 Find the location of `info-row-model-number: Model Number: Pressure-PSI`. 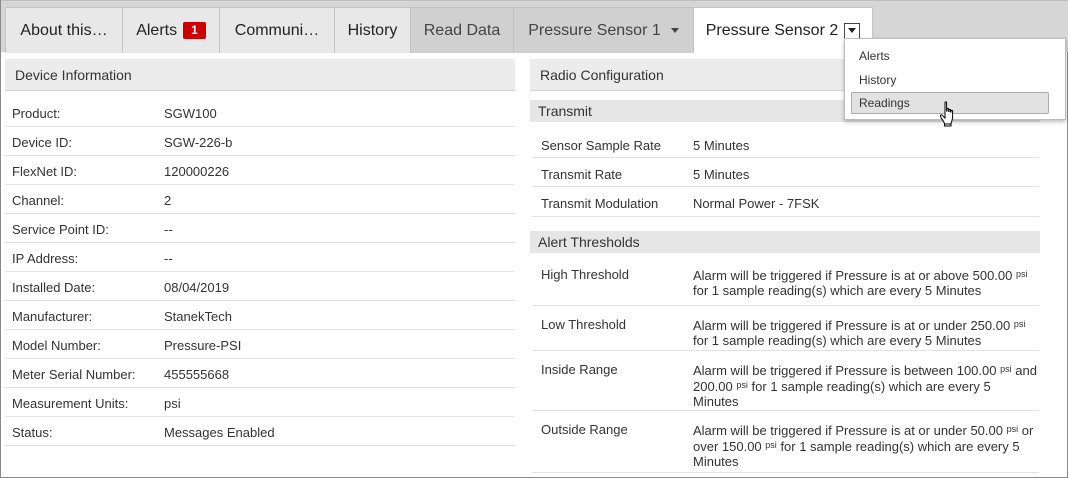

info-row-model-number: Model Number: Pressure-PSI is located at coordinates (260, 344).